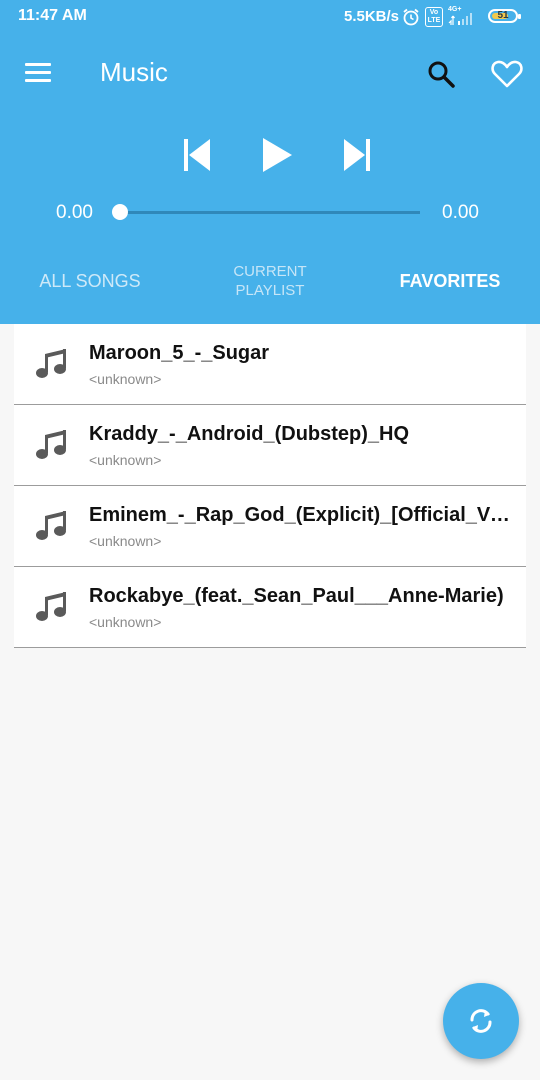 The width and height of the screenshot is (540, 1080). What do you see at coordinates (120, 212) in the screenshot?
I see `seek-thumb` at bounding box center [120, 212].